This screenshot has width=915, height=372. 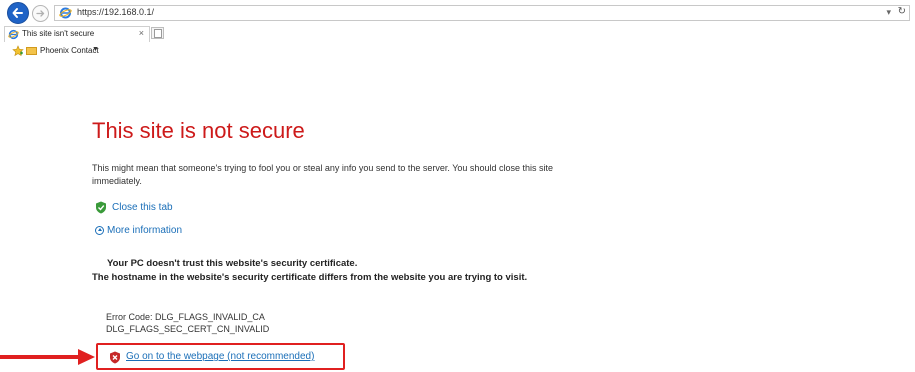 I want to click on info-chevron-icon, so click(x=99, y=230).